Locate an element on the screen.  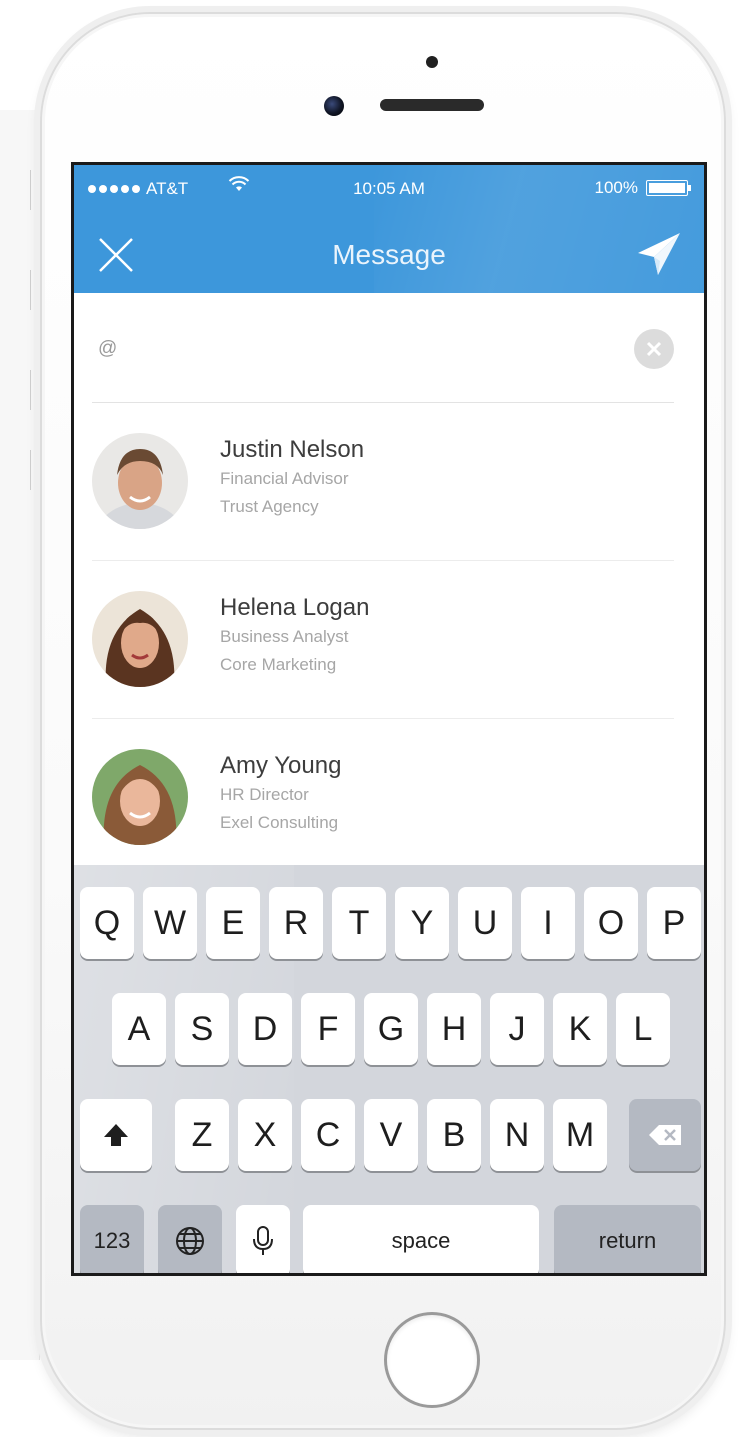
delete-key is located at coordinates (665, 1135).